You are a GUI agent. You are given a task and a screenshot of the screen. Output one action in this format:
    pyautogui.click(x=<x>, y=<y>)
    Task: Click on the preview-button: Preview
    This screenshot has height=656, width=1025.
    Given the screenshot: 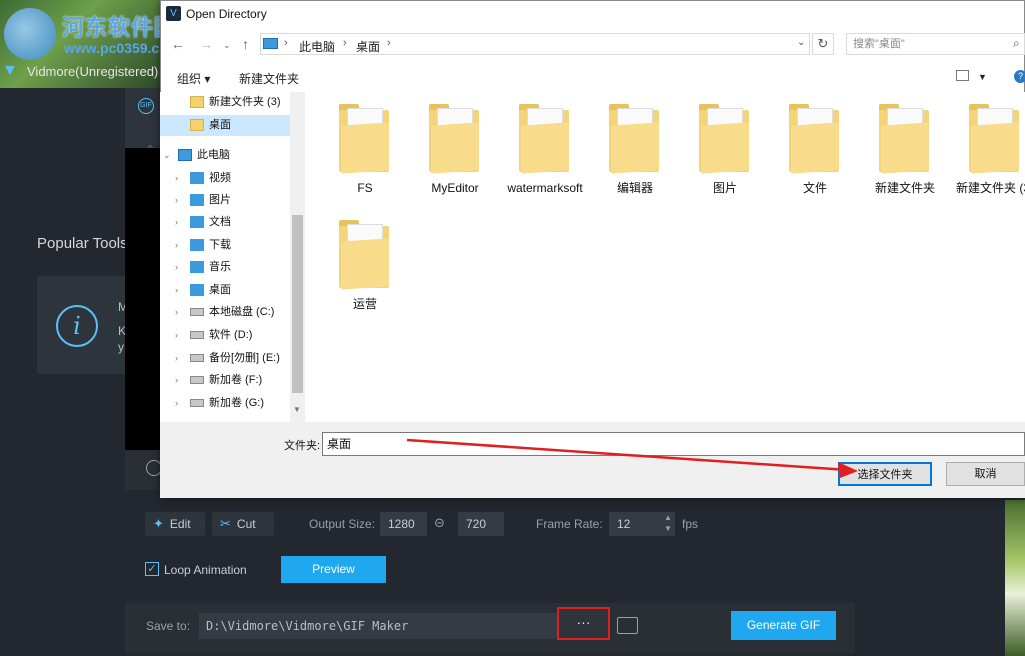 What is the action you would take?
    pyautogui.click(x=333, y=569)
    